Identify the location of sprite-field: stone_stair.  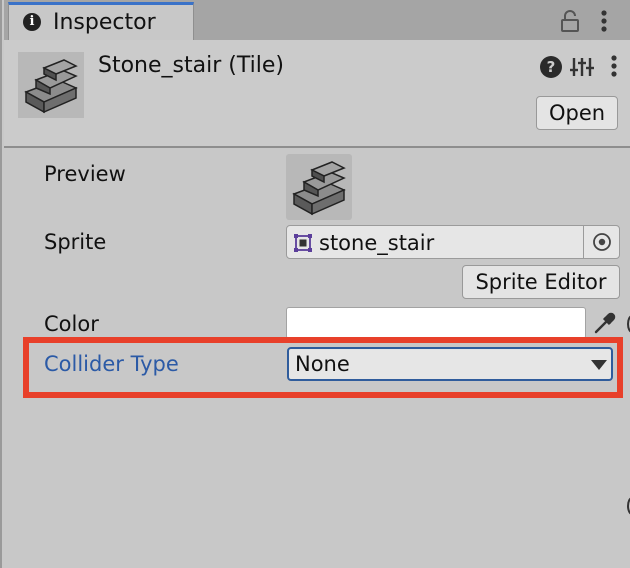
(453, 242).